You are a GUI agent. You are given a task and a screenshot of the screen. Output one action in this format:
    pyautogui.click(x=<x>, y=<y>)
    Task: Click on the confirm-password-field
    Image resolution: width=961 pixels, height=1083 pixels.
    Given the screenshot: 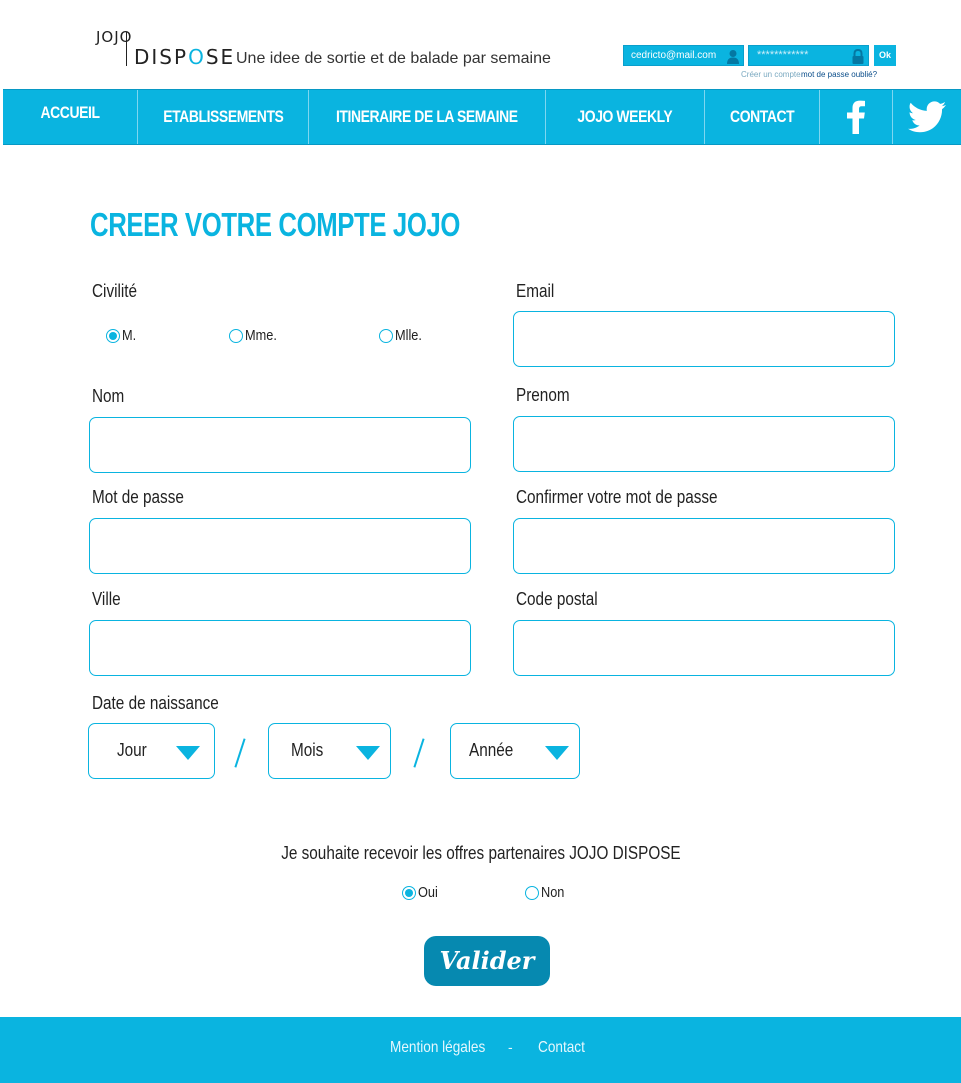 What is the action you would take?
    pyautogui.click(x=704, y=546)
    